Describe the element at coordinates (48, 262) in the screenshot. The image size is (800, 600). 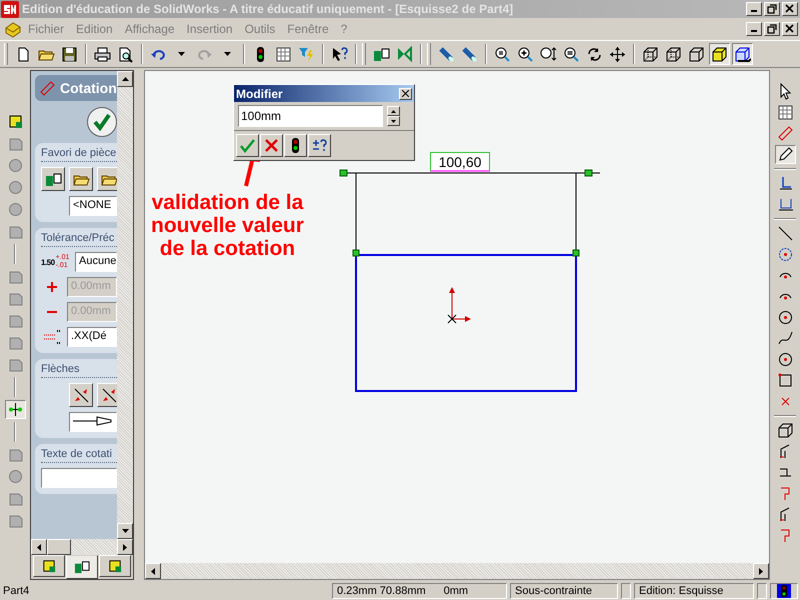
I see `tolerance-sample: 1.50` at that location.